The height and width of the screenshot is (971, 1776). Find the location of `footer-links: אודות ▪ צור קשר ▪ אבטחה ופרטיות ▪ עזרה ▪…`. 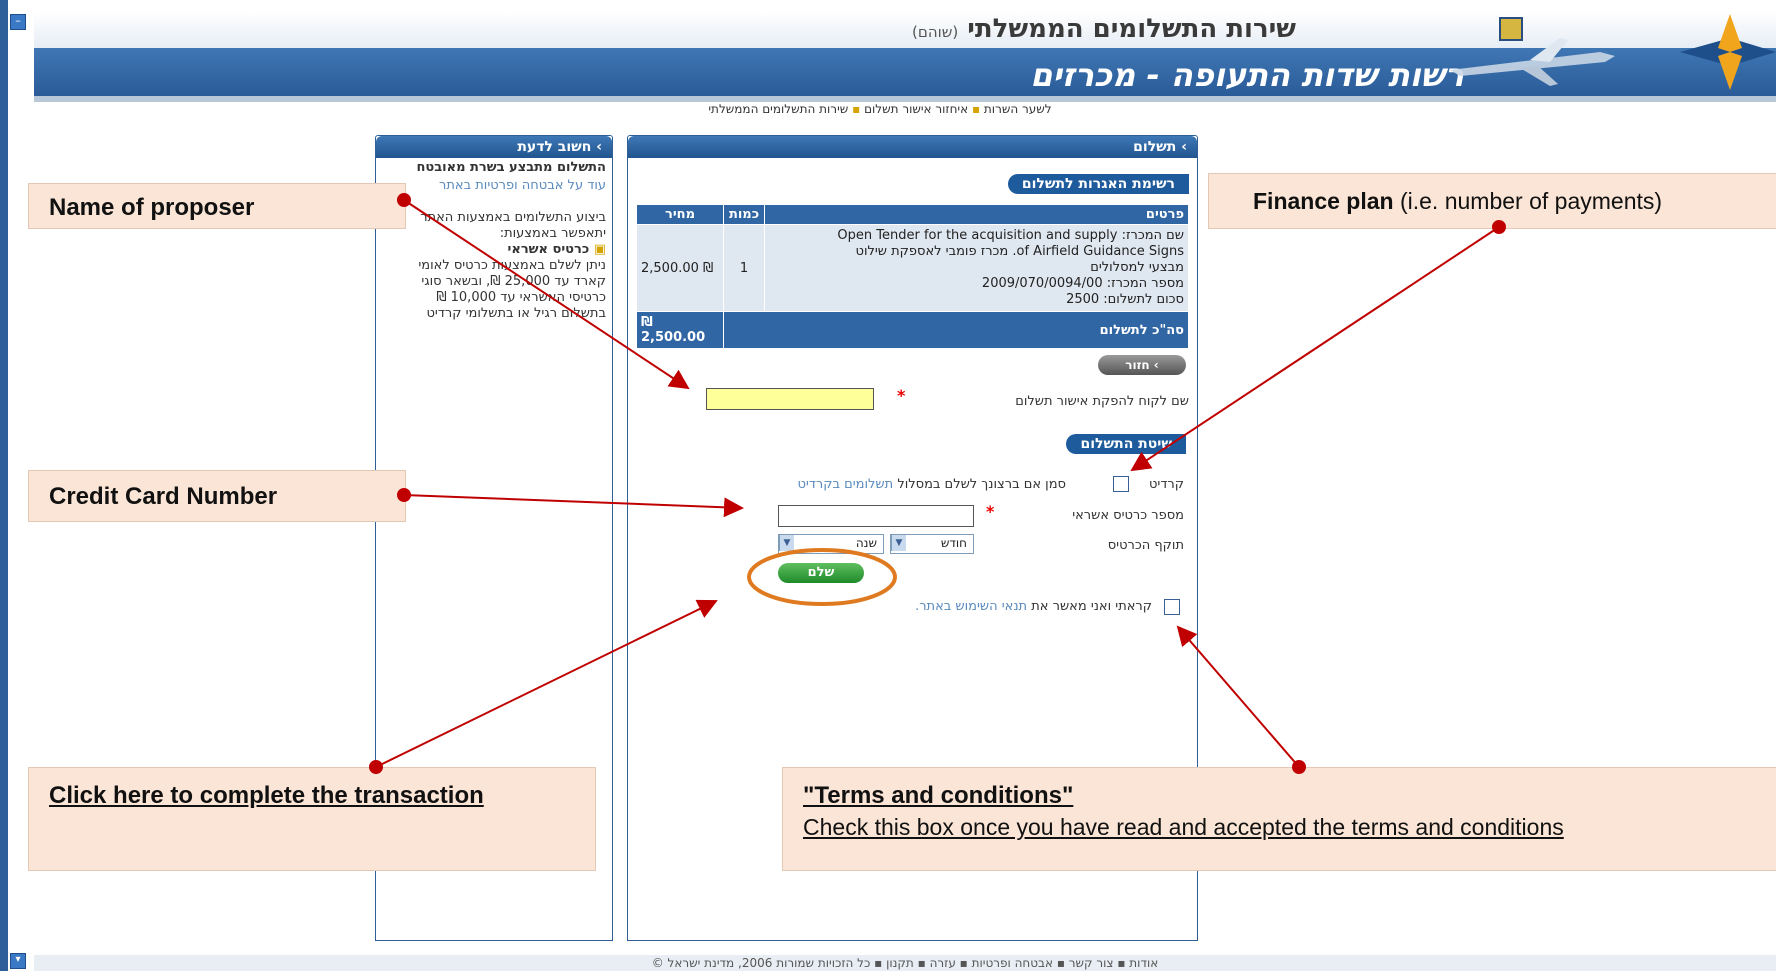

footer-links: אודות ▪ צור קשר ▪ אבטחה ופרטיות ▪ עזרה ▪… is located at coordinates (905, 963).